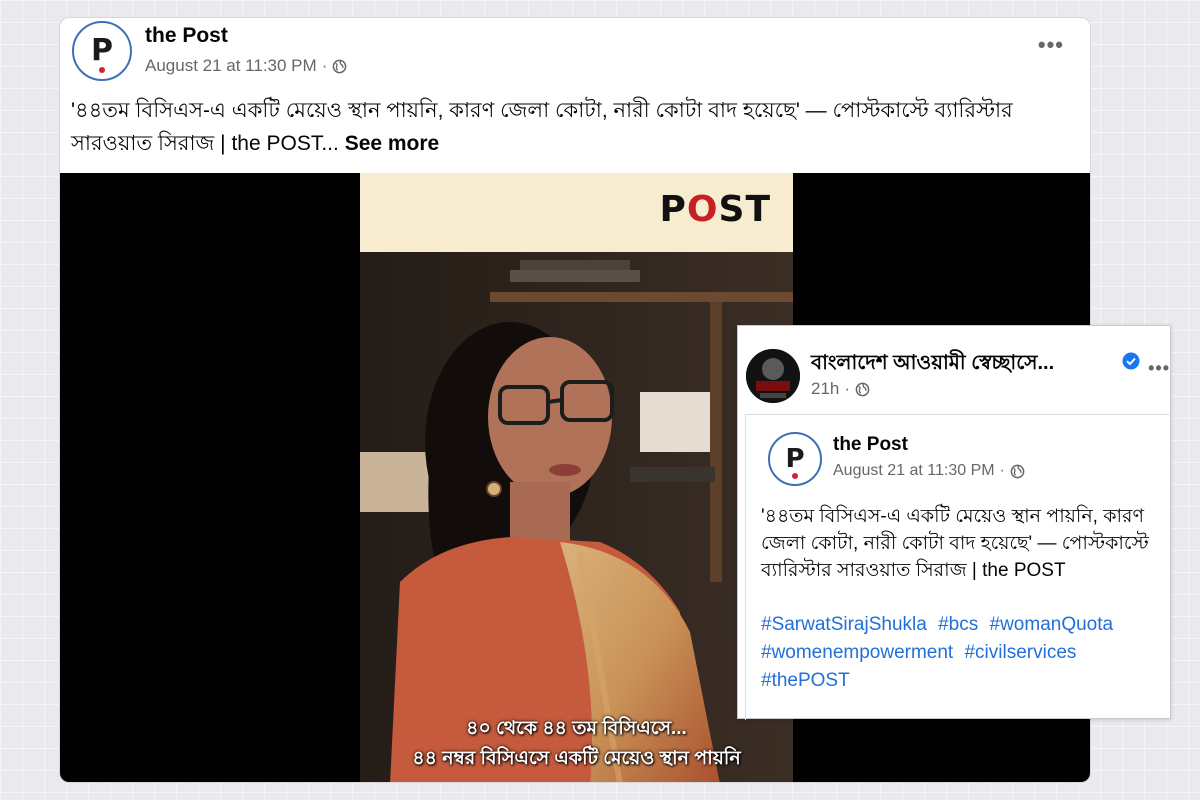 This screenshot has width=1200, height=800. I want to click on post-timestamp: August 21 at 11:30 PM, so click(231, 66).